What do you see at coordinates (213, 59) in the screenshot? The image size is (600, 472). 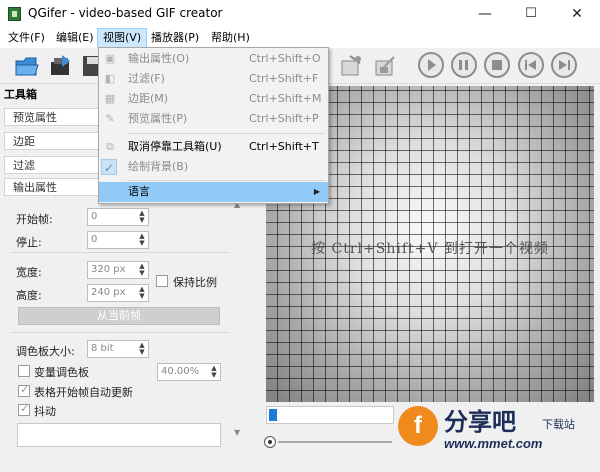 I see `menu-output-properties: ▣ 输出属性(O) Ctrl+Shift+O` at bounding box center [213, 59].